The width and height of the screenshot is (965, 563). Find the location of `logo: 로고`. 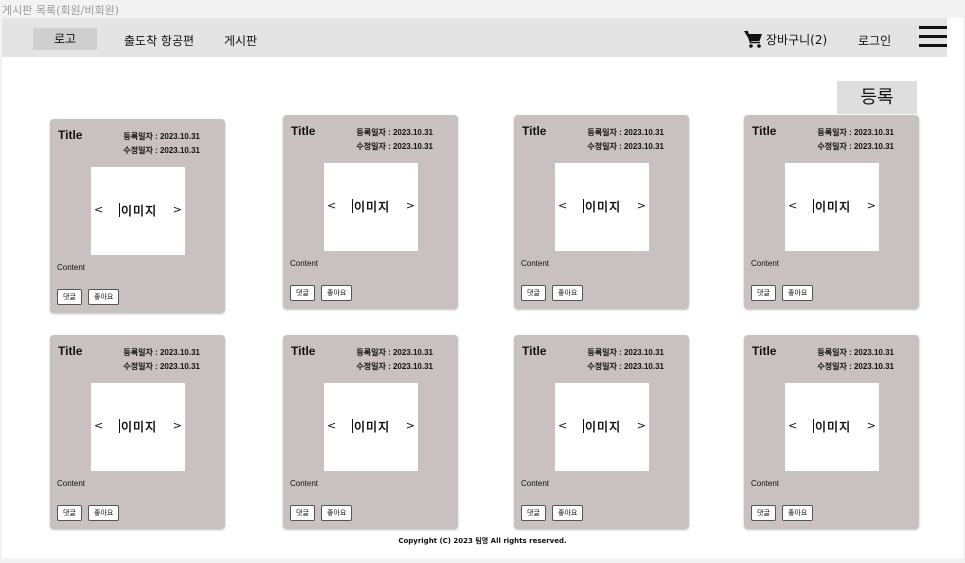

logo: 로고 is located at coordinates (65, 39).